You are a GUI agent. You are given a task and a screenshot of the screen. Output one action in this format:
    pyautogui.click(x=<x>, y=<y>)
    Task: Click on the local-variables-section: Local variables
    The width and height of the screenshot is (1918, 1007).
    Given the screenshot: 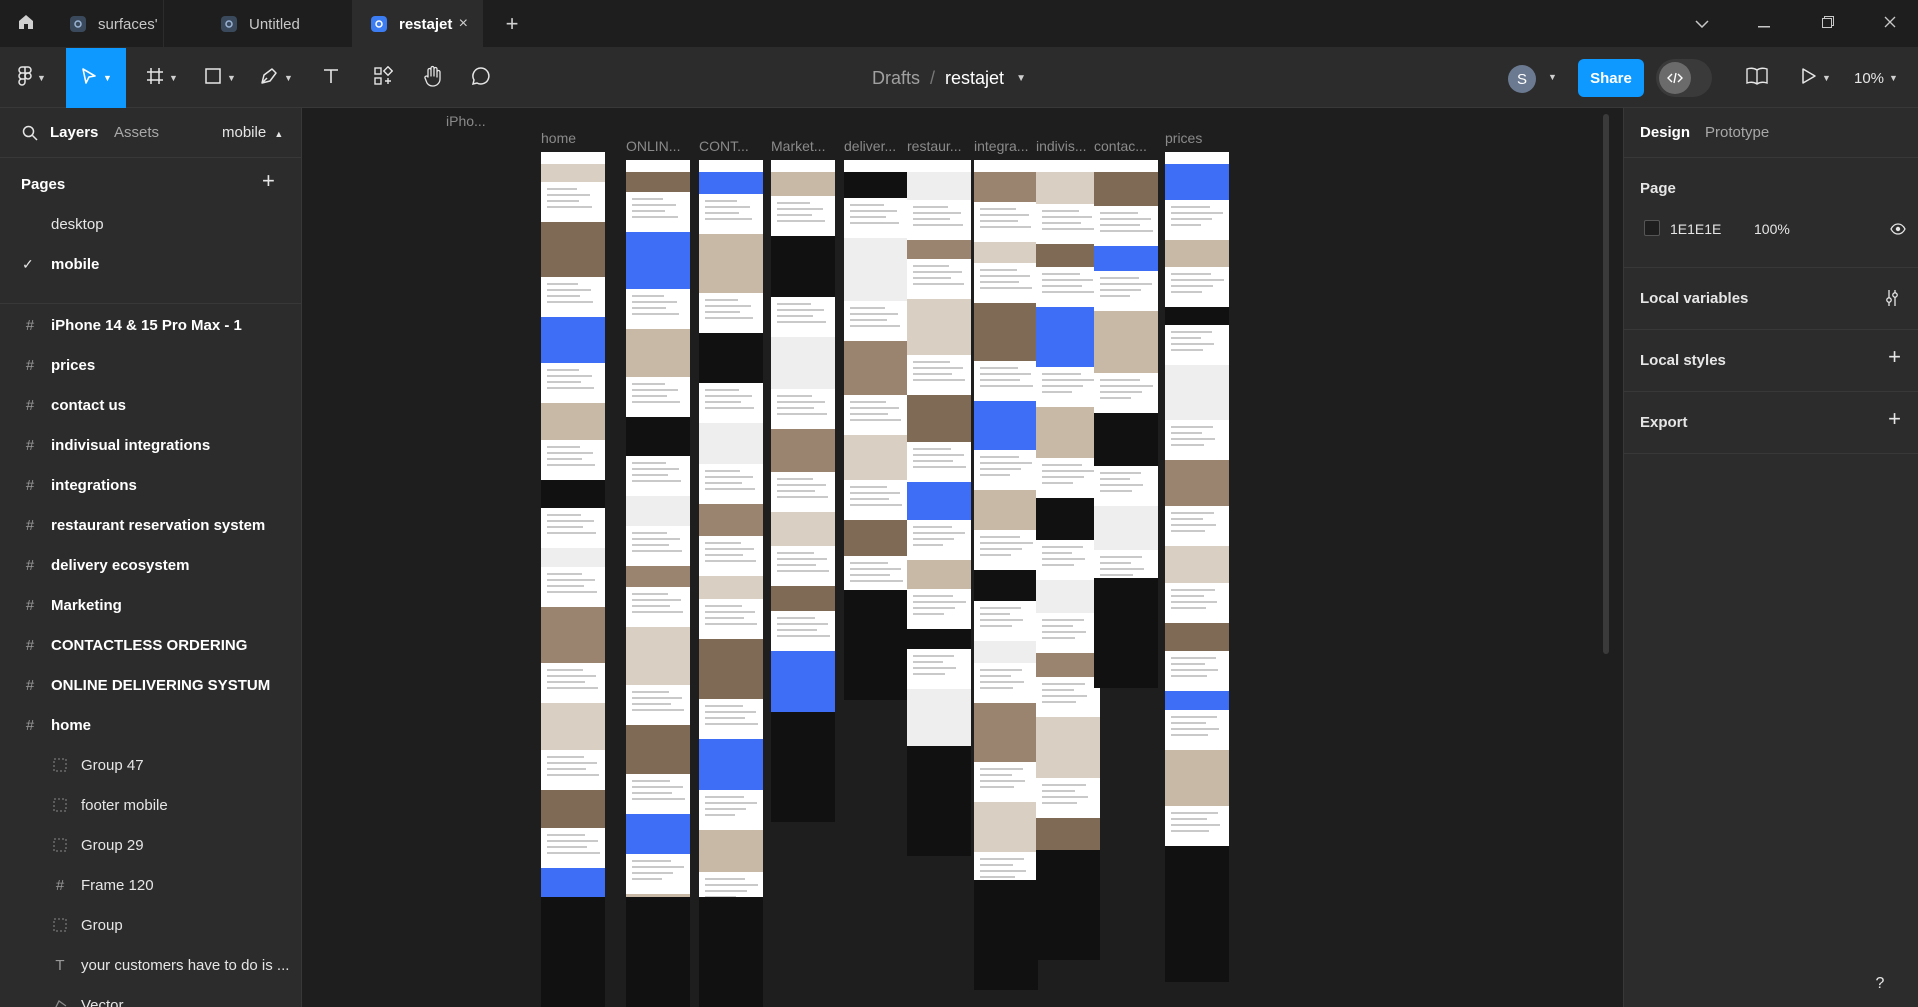 What is the action you would take?
    pyautogui.click(x=1771, y=299)
    